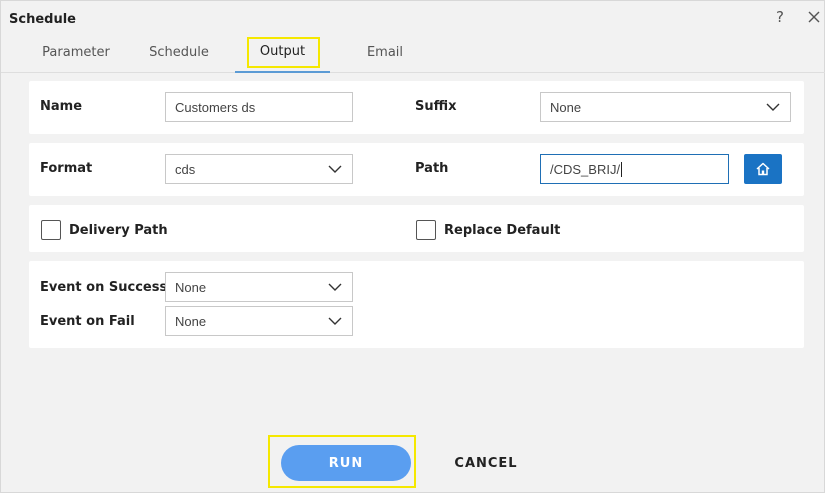 This screenshot has width=825, height=493. I want to click on event-success-select: None, so click(259, 287).